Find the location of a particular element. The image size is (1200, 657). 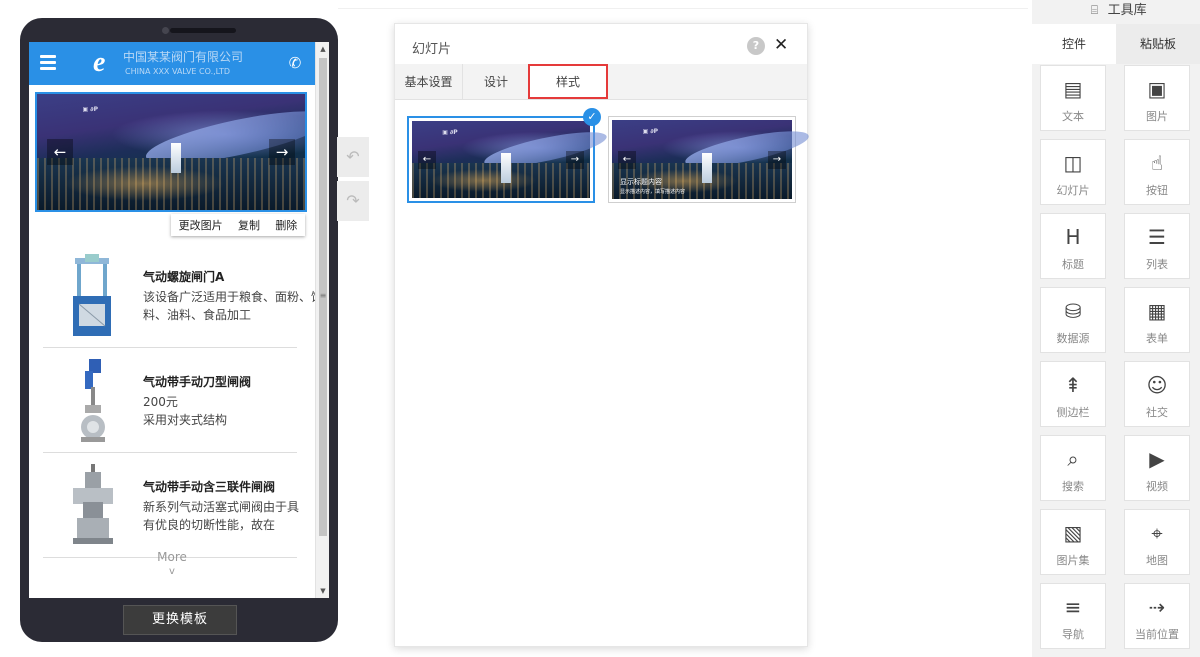

tool-text: ▤ 文本 is located at coordinates (1073, 98).